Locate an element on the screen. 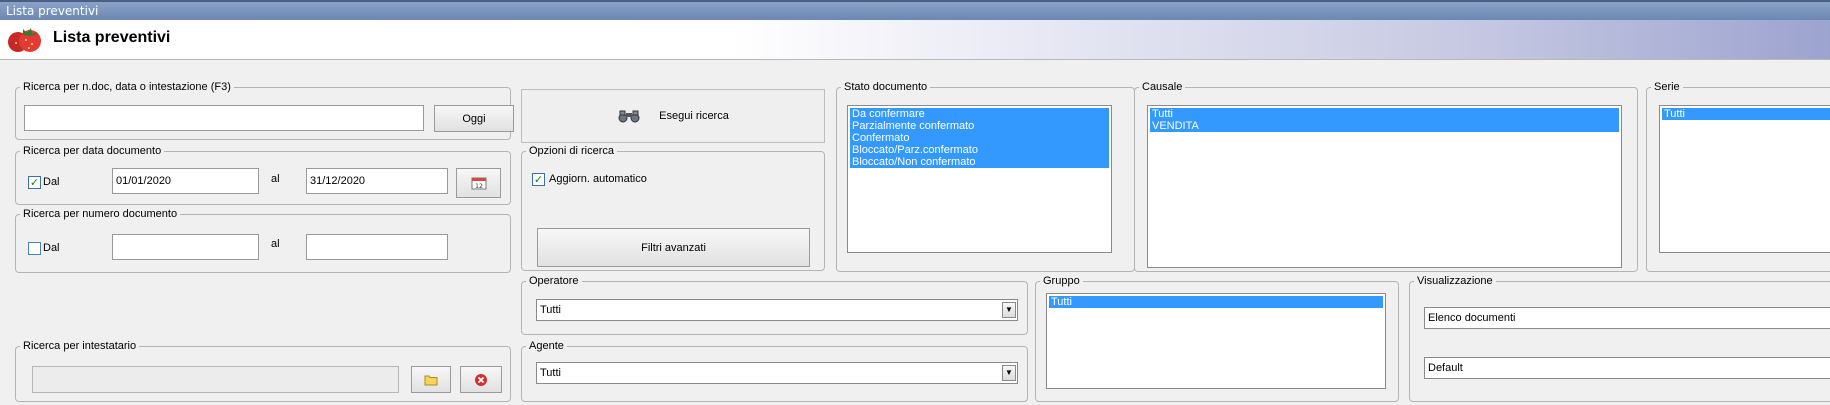 The height and width of the screenshot is (405, 1830). window-title: Lista preventivi is located at coordinates (52, 11).